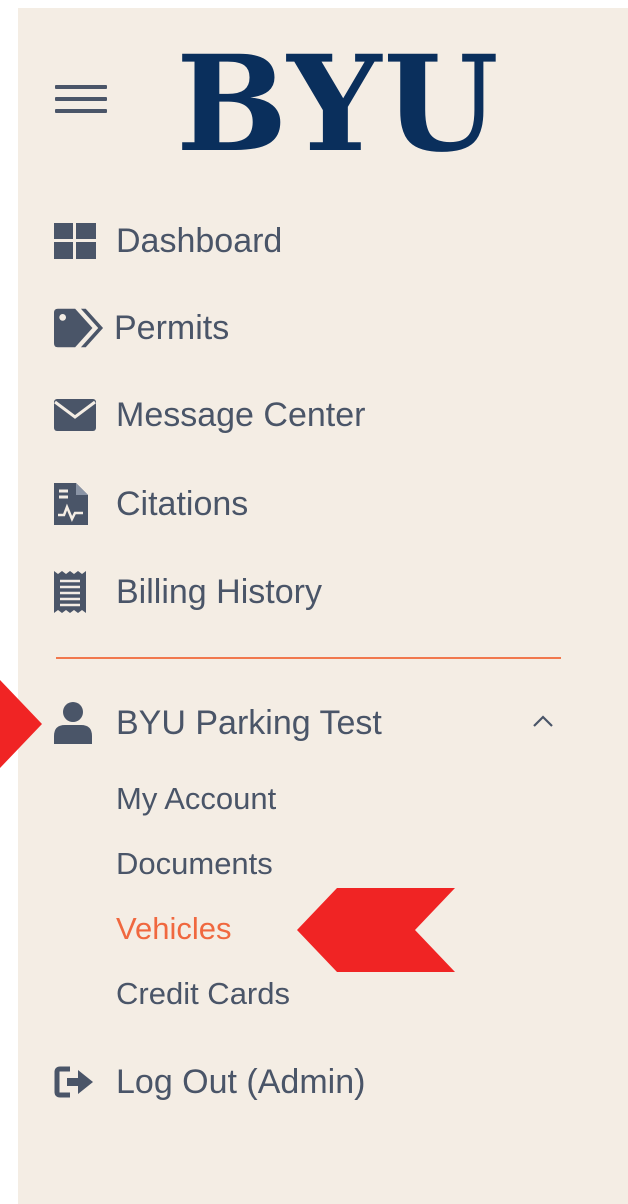  Describe the element at coordinates (196, 799) in the screenshot. I see `subnav-item-my-account: My Account` at that location.